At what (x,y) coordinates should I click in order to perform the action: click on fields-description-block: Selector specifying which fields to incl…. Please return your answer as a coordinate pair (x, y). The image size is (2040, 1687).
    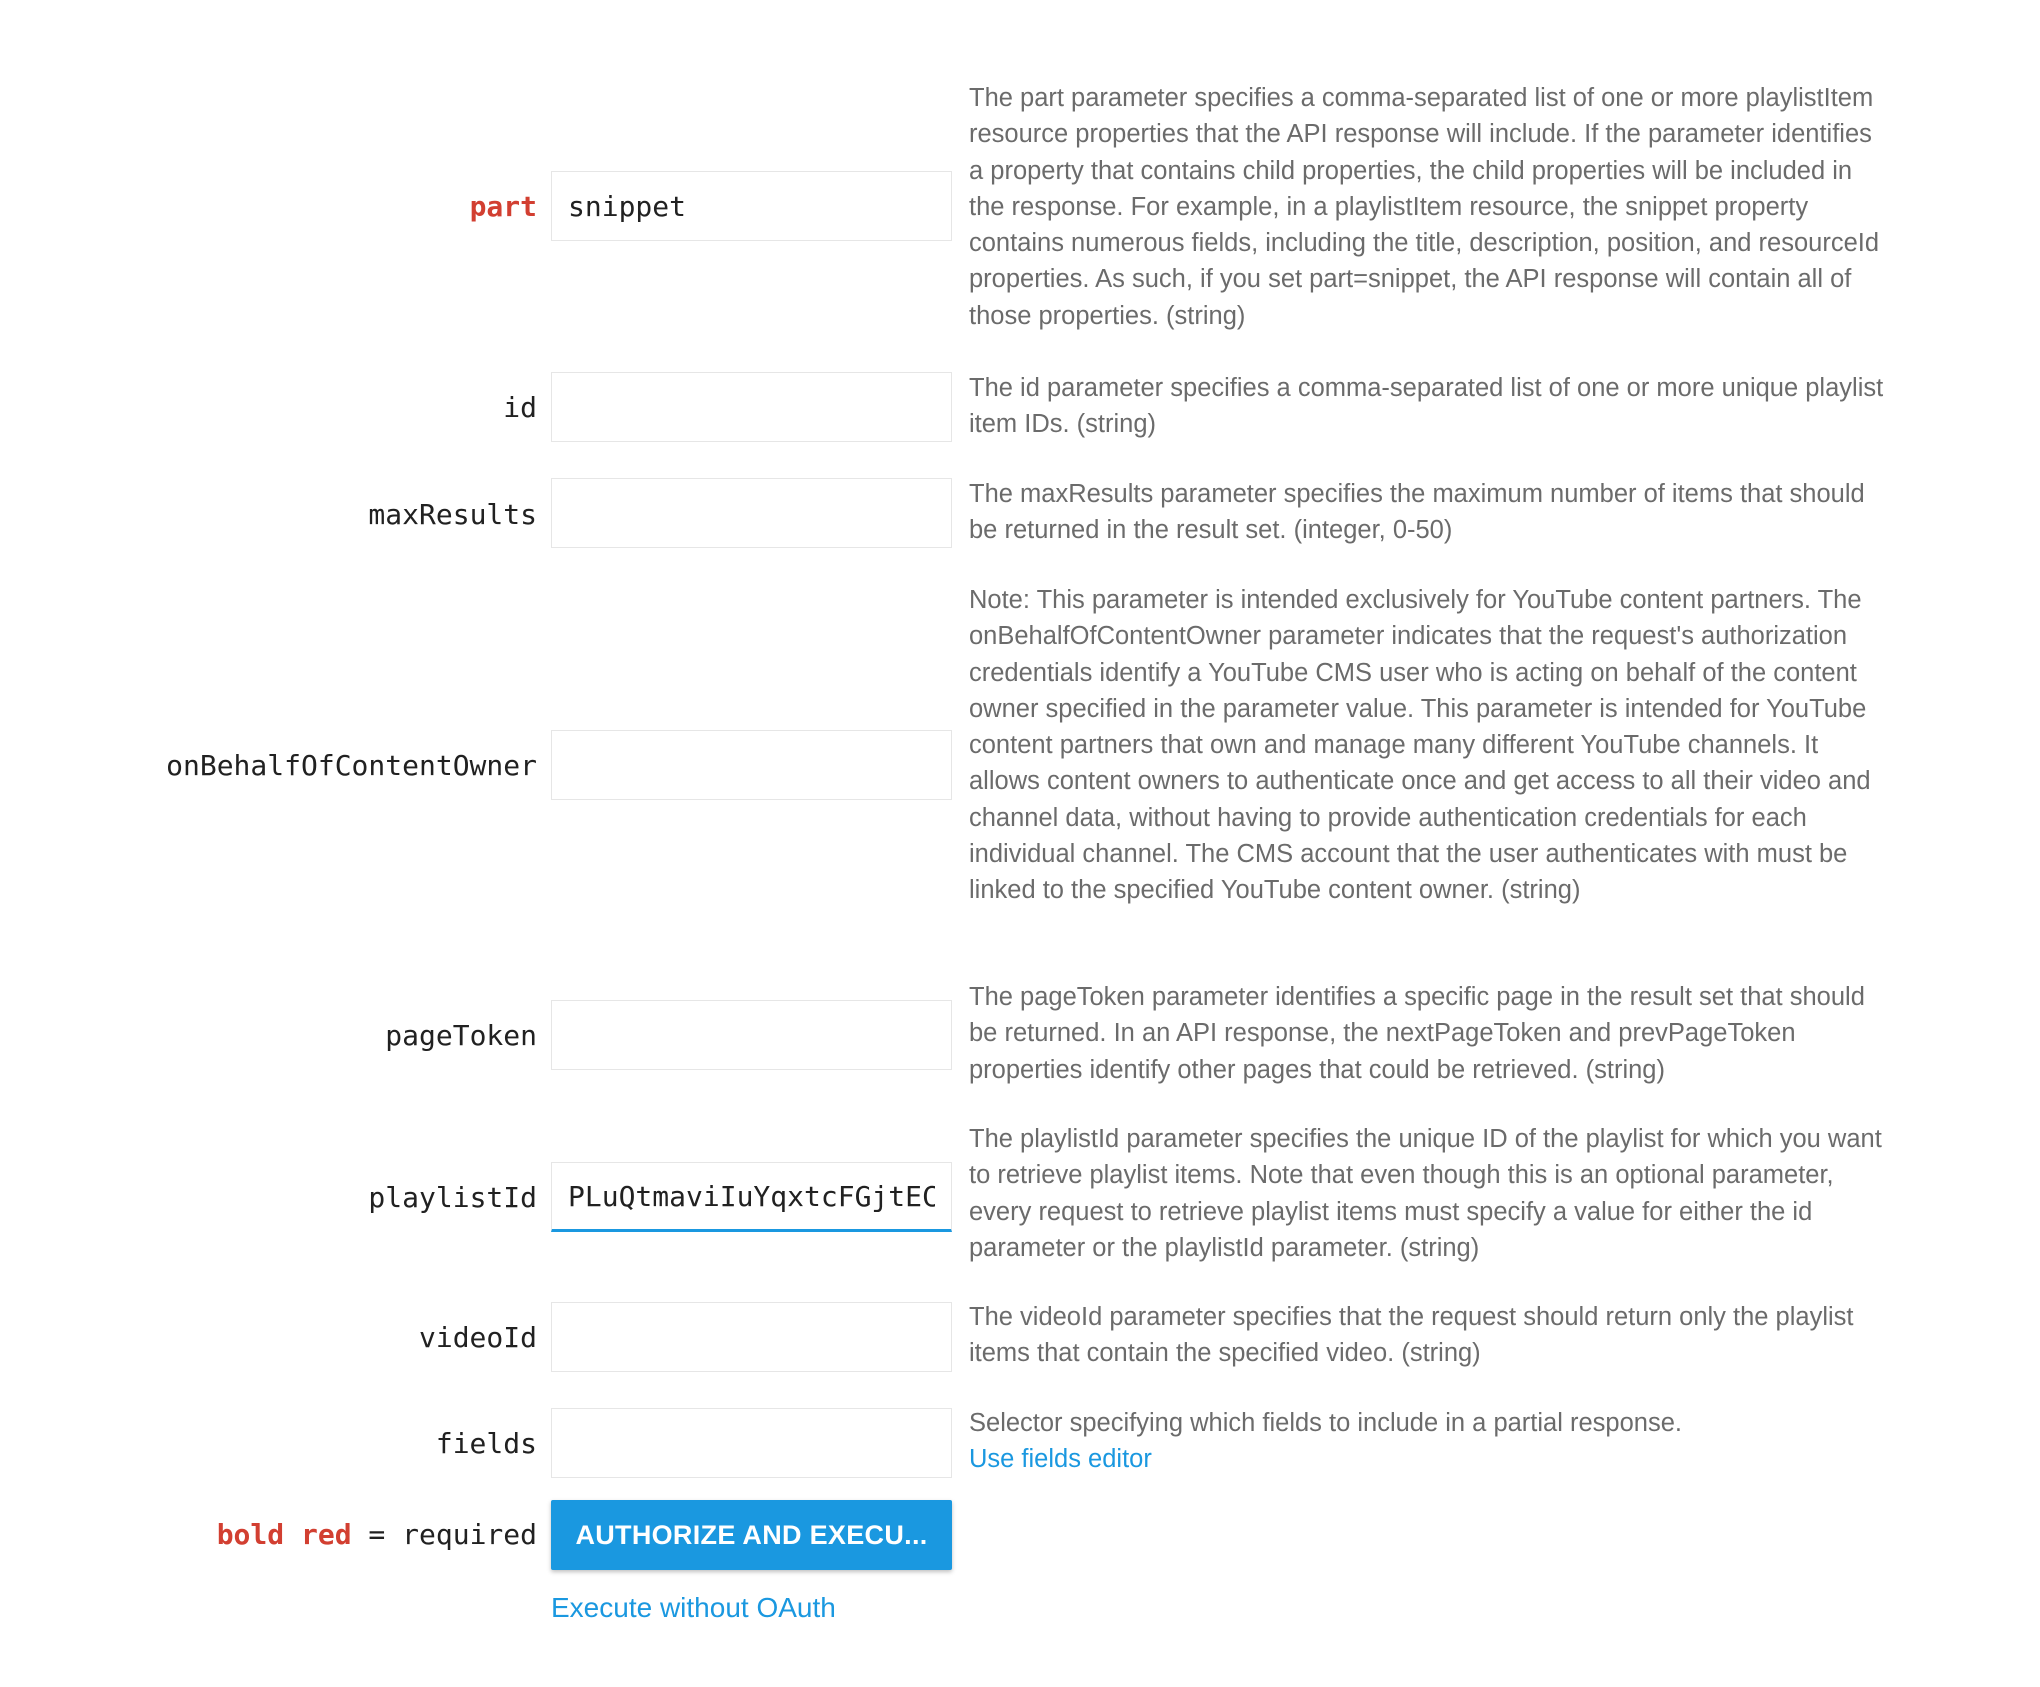
    Looking at the image, I should click on (1429, 1441).